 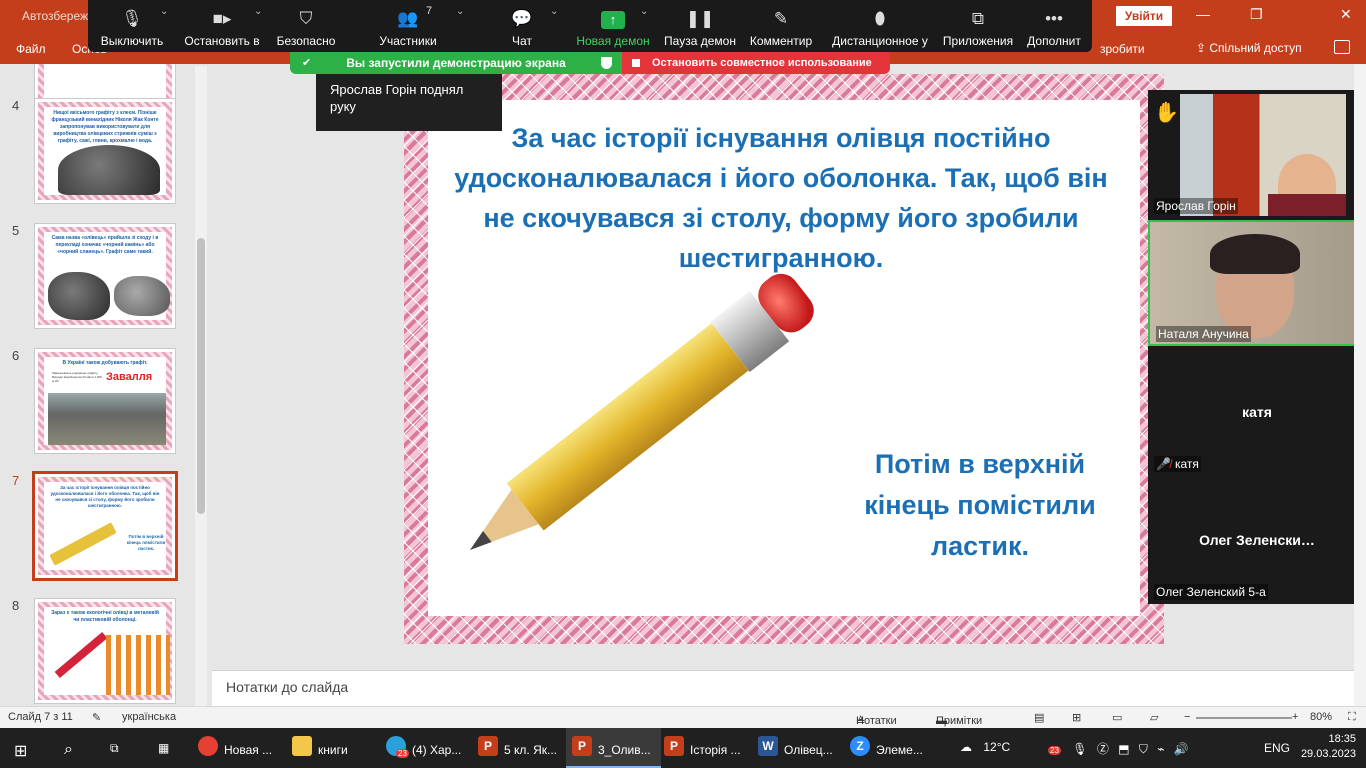 I want to click on video-camera-icon: ■▸, so click(x=222, y=18).